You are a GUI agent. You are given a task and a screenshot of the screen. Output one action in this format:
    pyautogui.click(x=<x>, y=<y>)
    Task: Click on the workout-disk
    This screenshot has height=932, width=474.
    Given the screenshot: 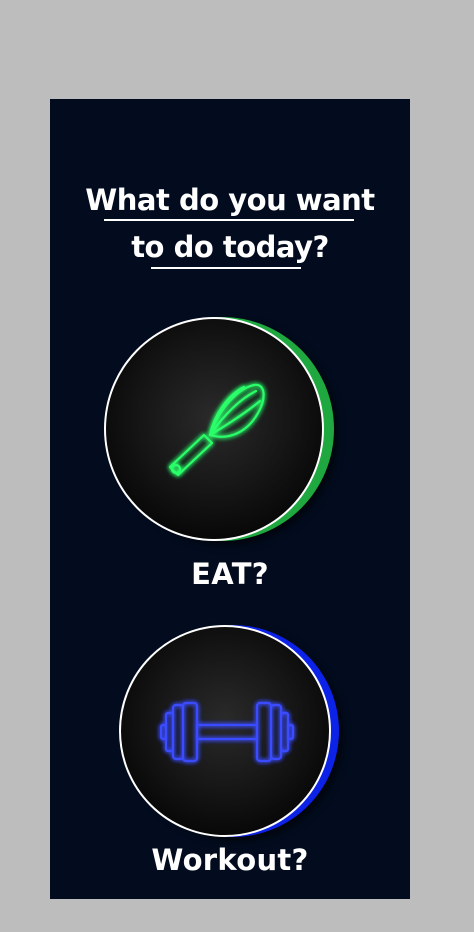 What is the action you would take?
    pyautogui.click(x=225, y=731)
    